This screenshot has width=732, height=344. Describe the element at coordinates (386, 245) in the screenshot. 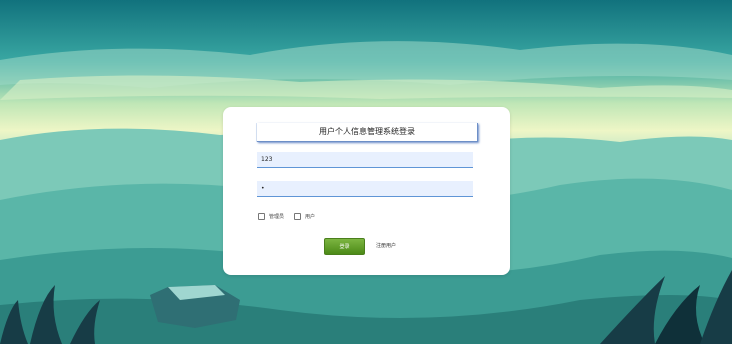

I see `register-link: 注册用户` at that location.